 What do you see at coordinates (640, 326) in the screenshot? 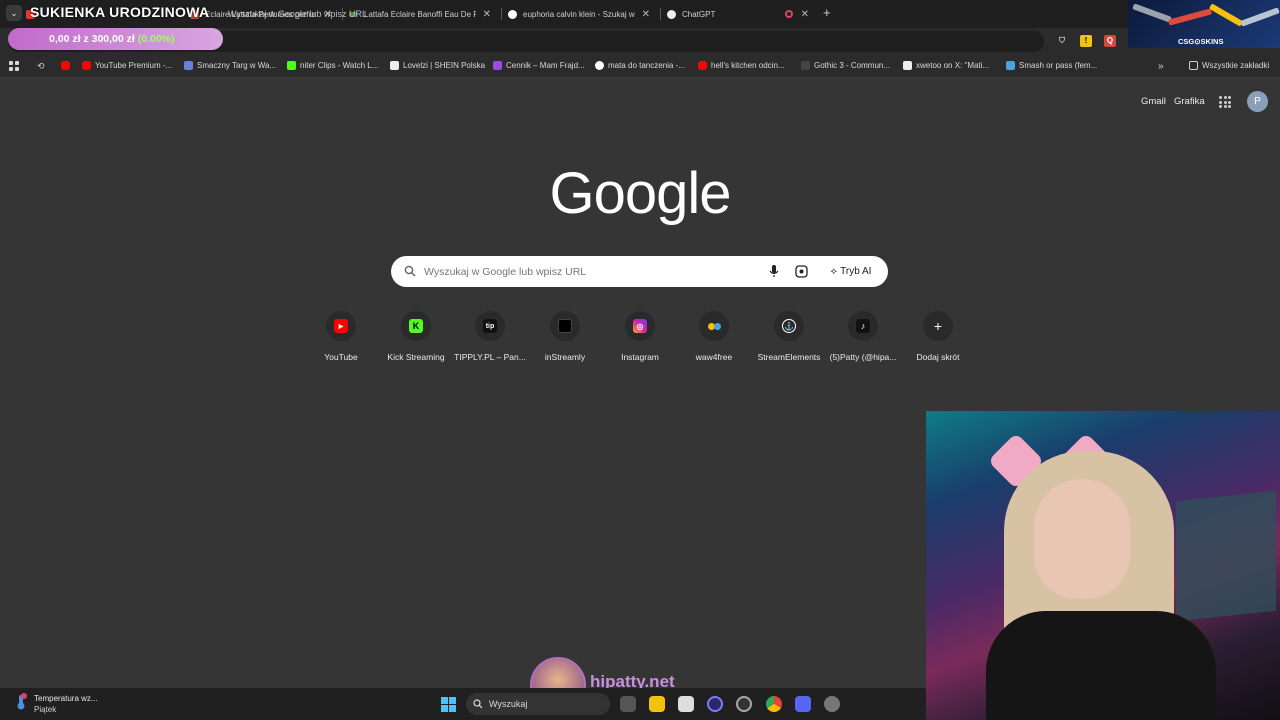
I see `shortcut-icon-circle: ◎` at bounding box center [640, 326].